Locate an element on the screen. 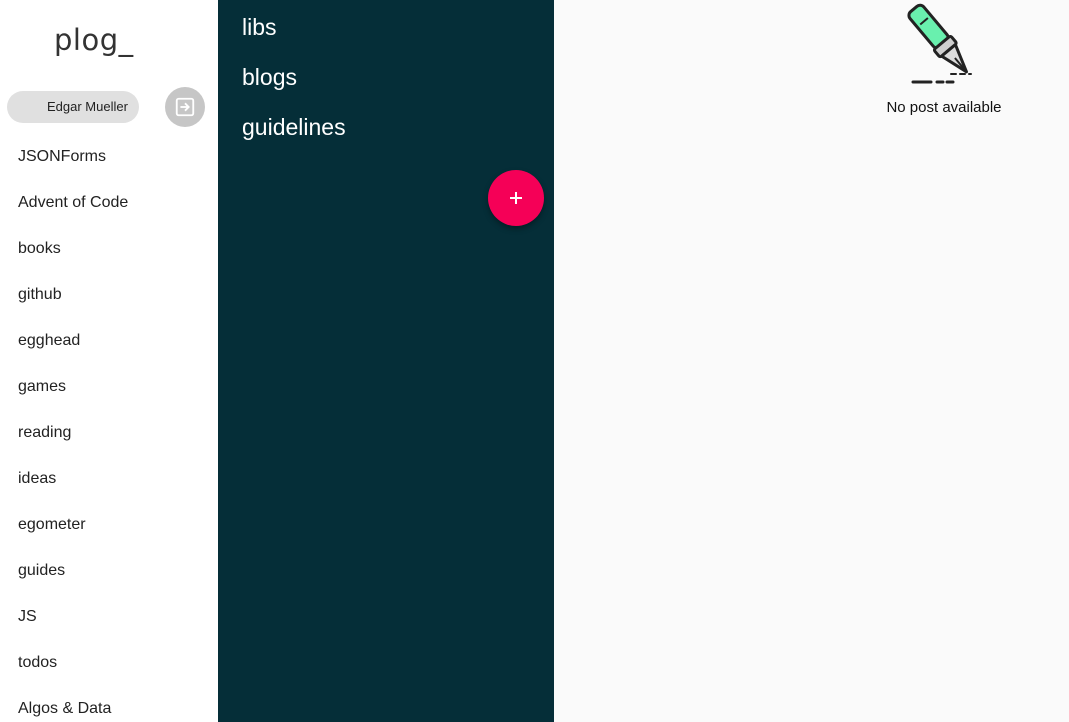  sidebar-item: Advent of Code is located at coordinates (109, 203).